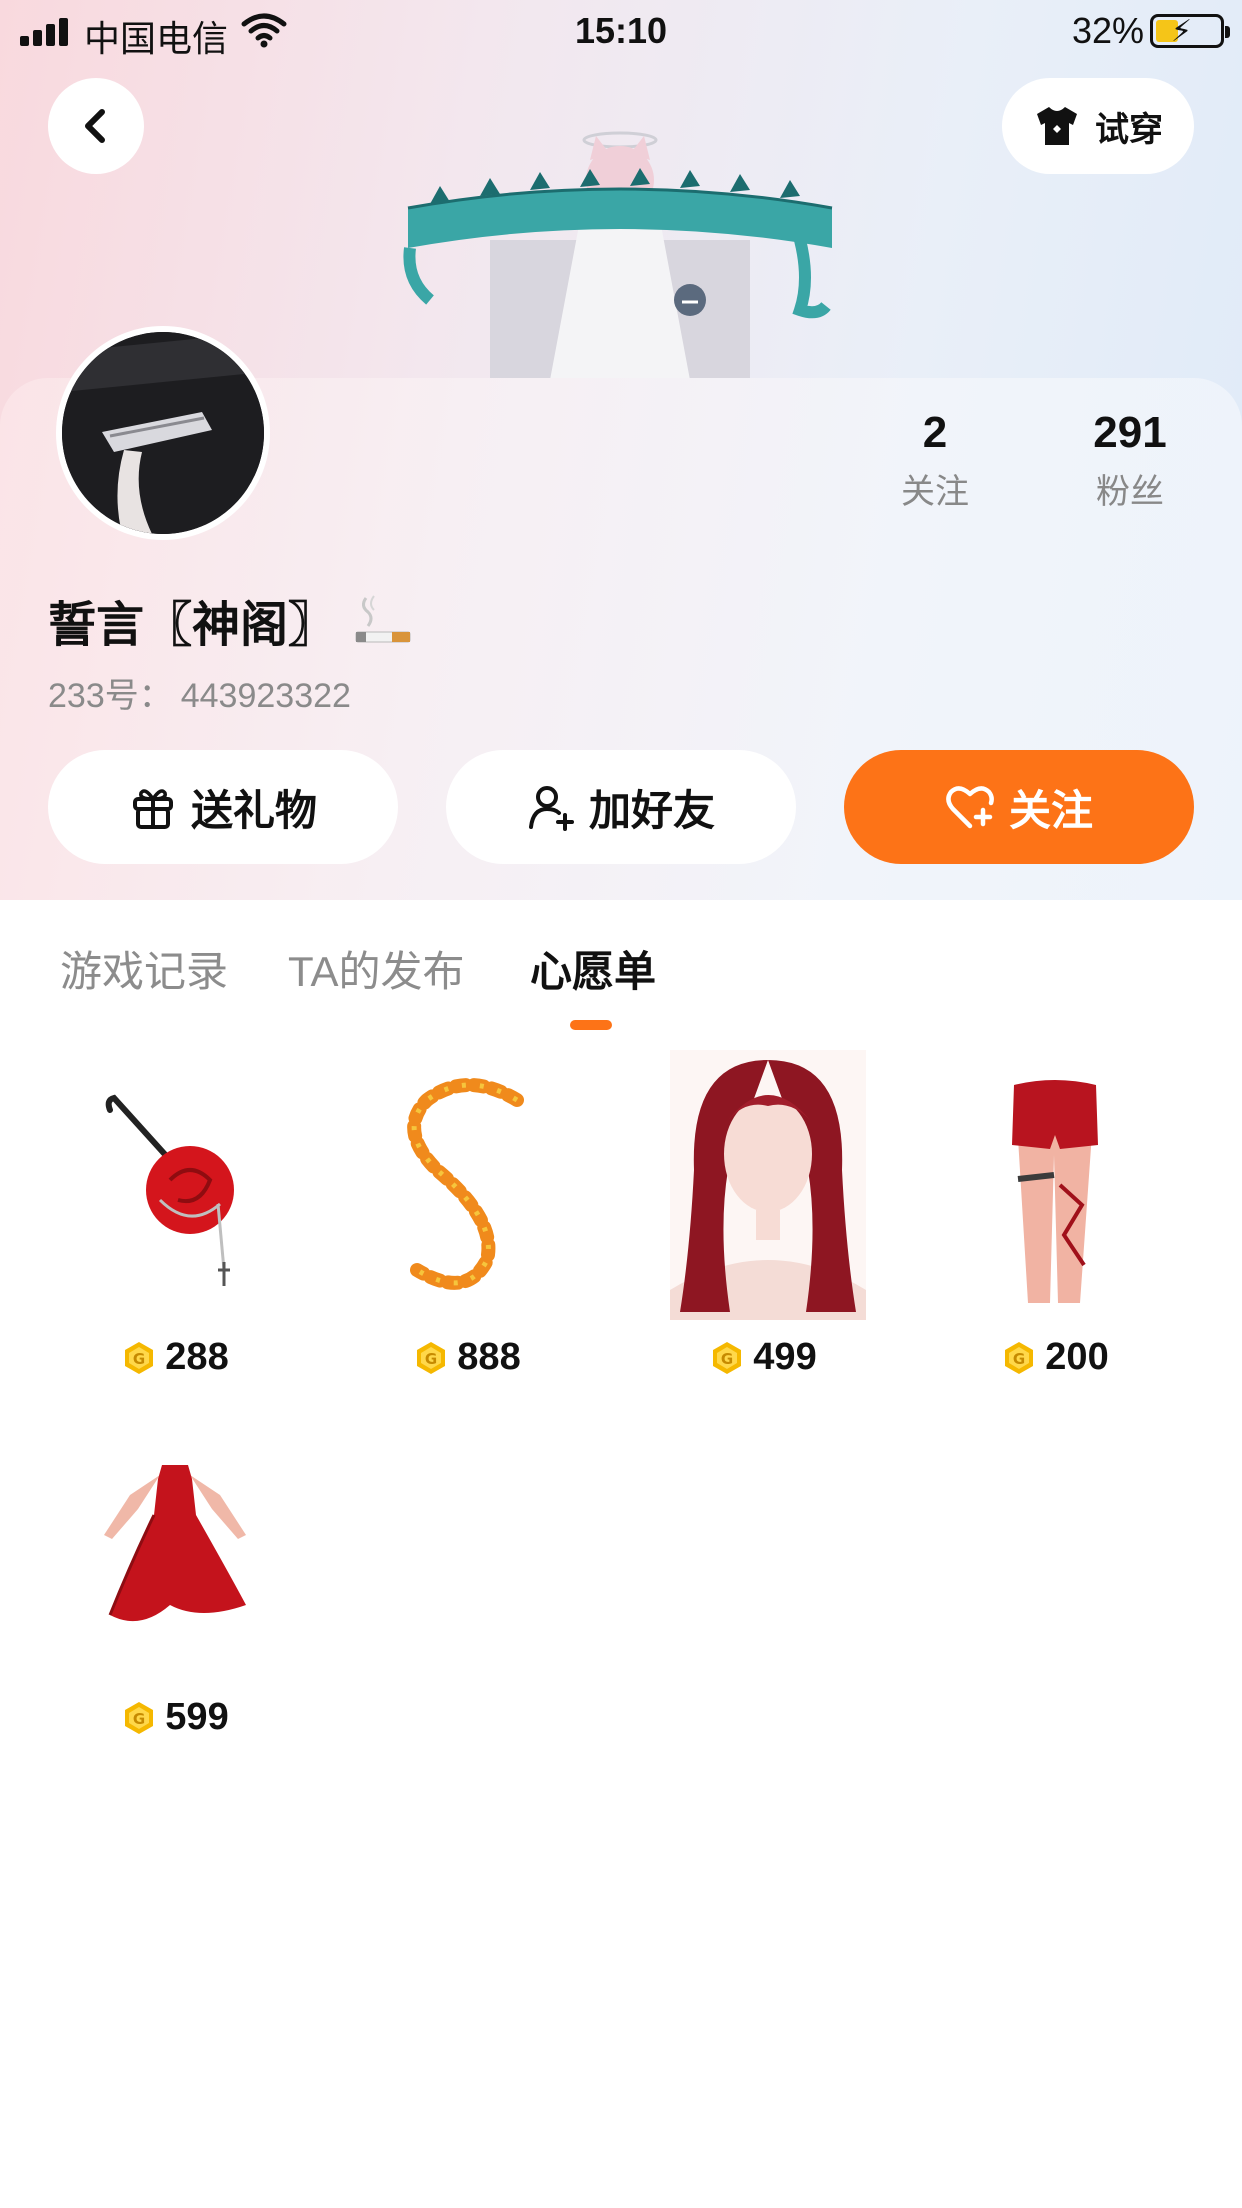  I want to click on tab-posts: TA的发布, so click(376, 968).